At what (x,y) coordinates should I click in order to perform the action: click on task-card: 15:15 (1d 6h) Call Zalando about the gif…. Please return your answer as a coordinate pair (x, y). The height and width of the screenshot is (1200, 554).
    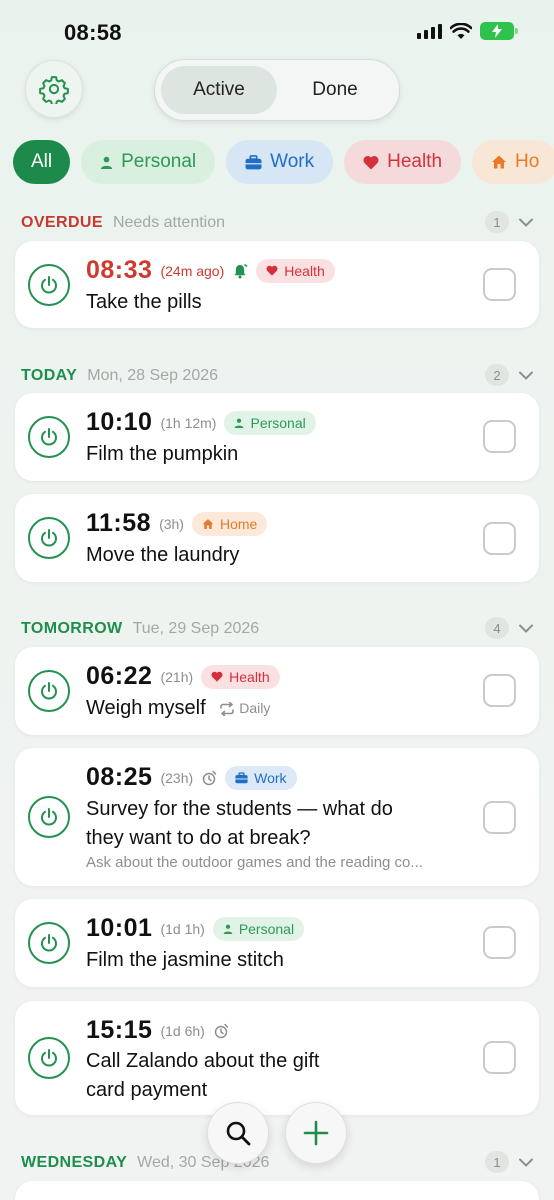
    Looking at the image, I should click on (277, 1058).